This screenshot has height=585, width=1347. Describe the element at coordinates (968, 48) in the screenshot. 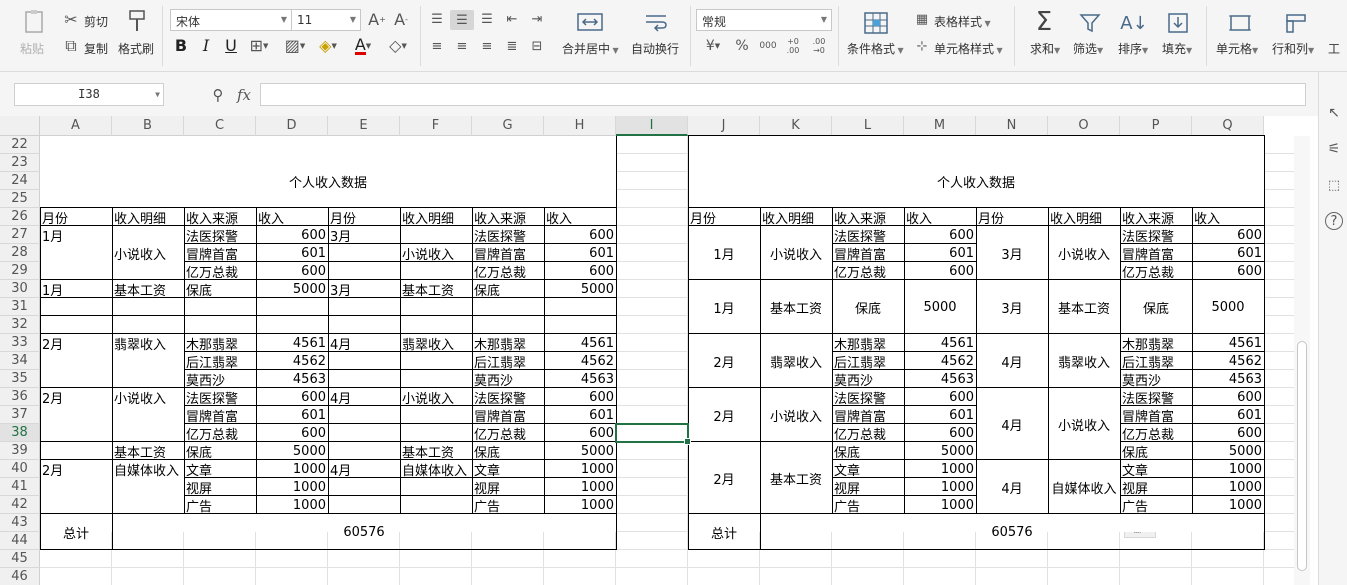

I see `cell-style-button: 单元格样式 ▼` at that location.